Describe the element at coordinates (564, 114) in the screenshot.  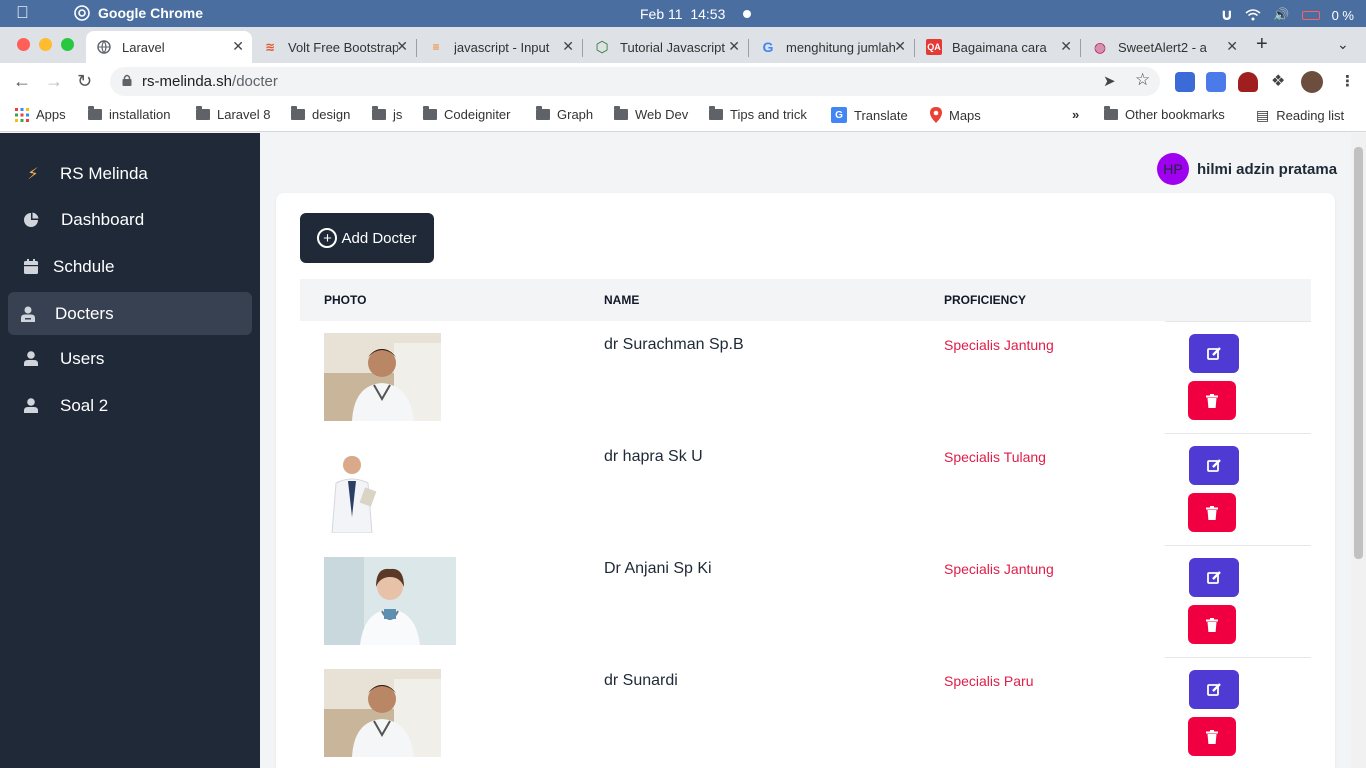
I see `bookmark-folder-graph: Graph` at that location.